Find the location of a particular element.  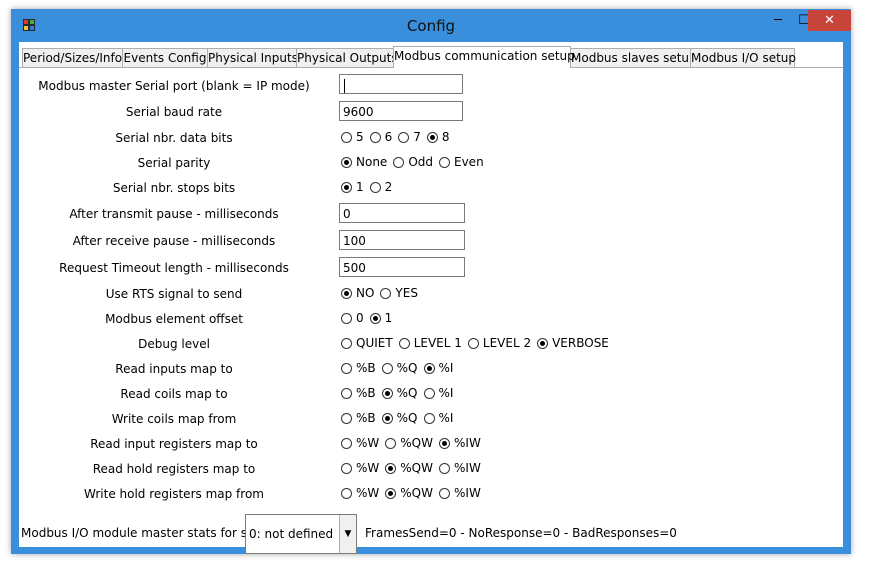

radio-option: Even is located at coordinates (461, 162).